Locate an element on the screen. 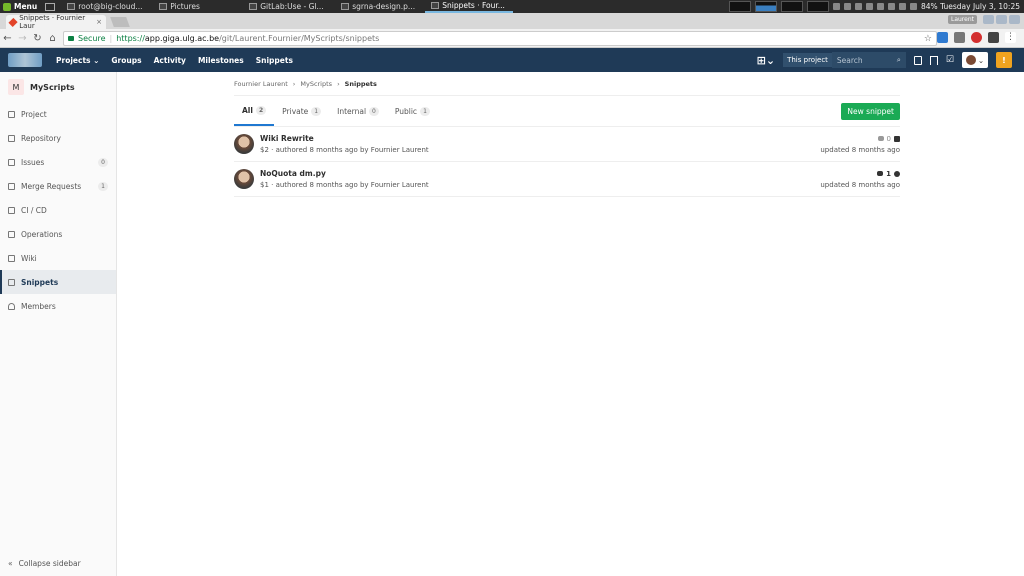 Image resolution: width=1024 pixels, height=576 pixels. sidebar-item-label: Project is located at coordinates (34, 114).